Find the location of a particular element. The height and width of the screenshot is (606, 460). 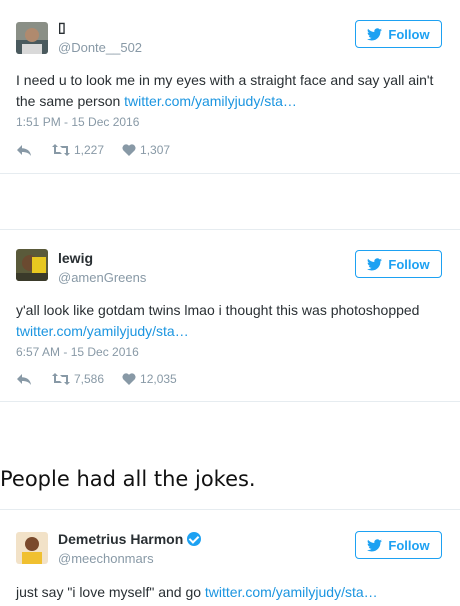

tweet-actions: 7,586 12,035 is located at coordinates (96, 379).